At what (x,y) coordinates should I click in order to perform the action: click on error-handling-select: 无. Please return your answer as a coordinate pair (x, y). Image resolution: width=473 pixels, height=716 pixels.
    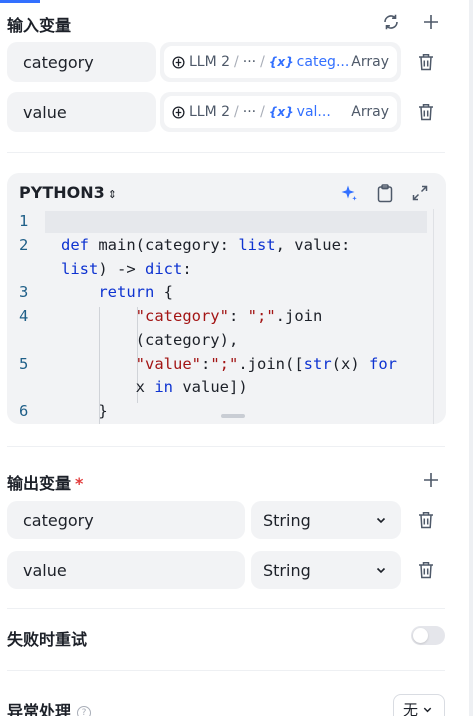
    Looking at the image, I should click on (419, 705).